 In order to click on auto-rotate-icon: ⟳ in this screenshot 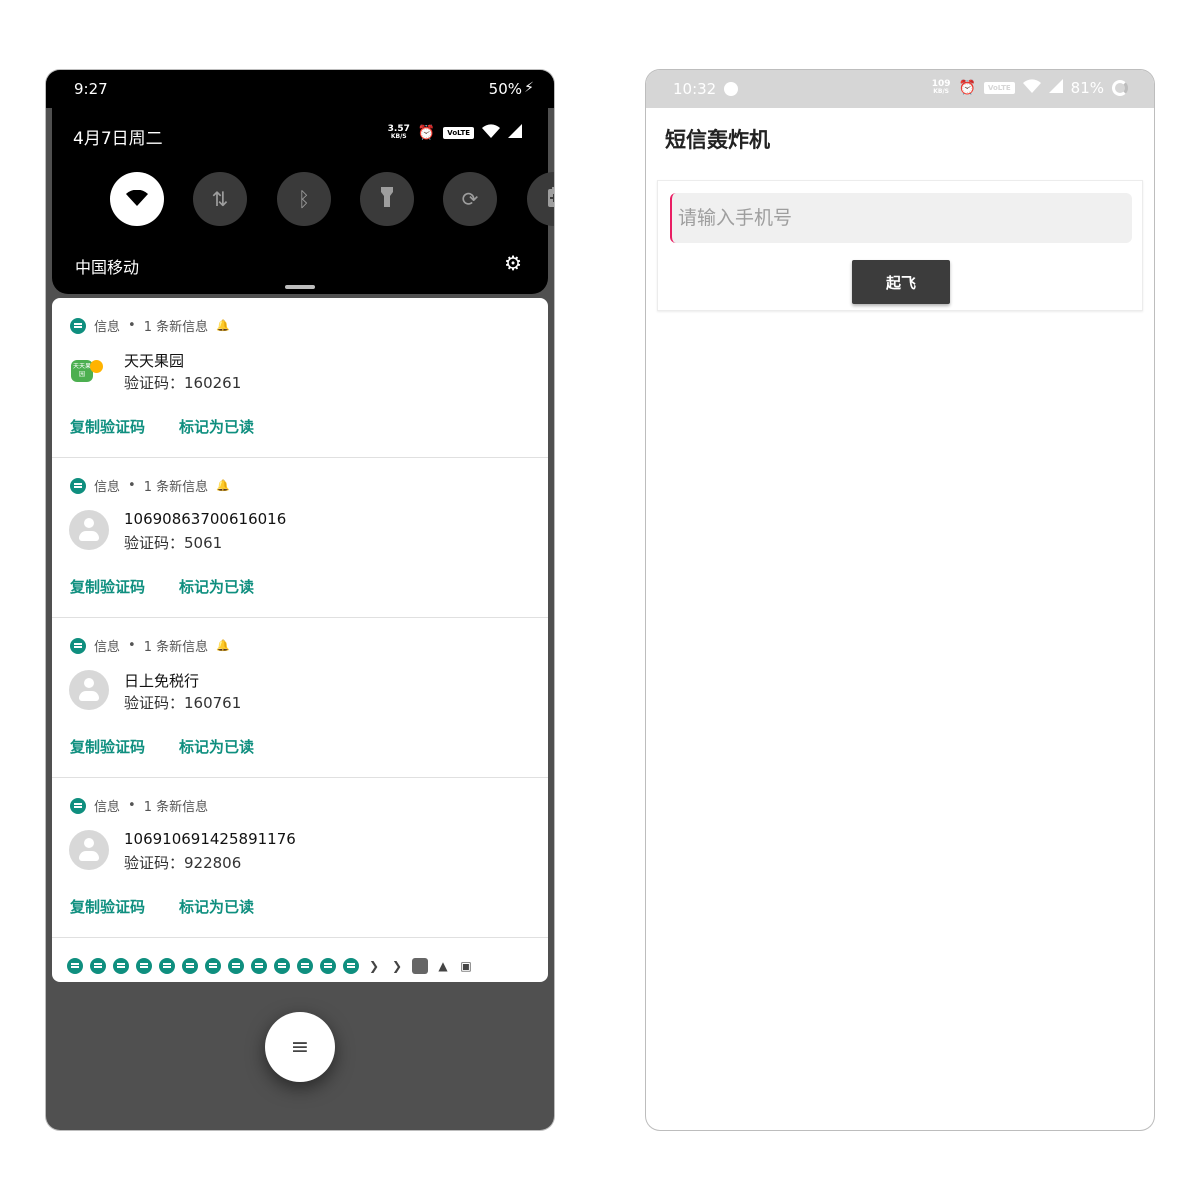, I will do `click(470, 199)`.